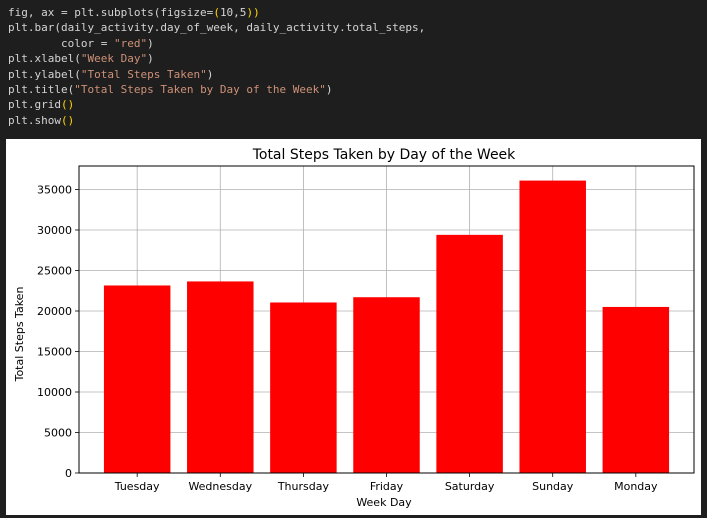  Describe the element at coordinates (353, 74) in the screenshot. I see `code-line: plt.ylabel("Total Steps Taken")` at that location.